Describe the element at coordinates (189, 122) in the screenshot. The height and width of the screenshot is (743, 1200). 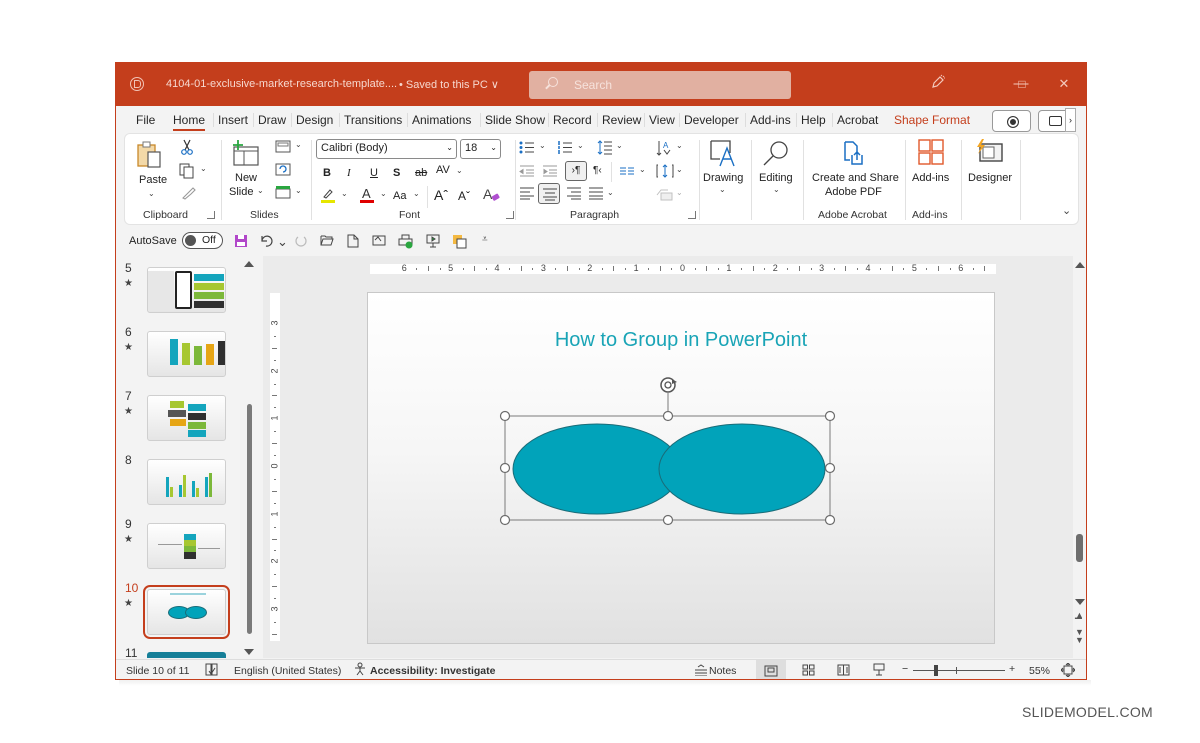
I see `tab-home: Home` at that location.